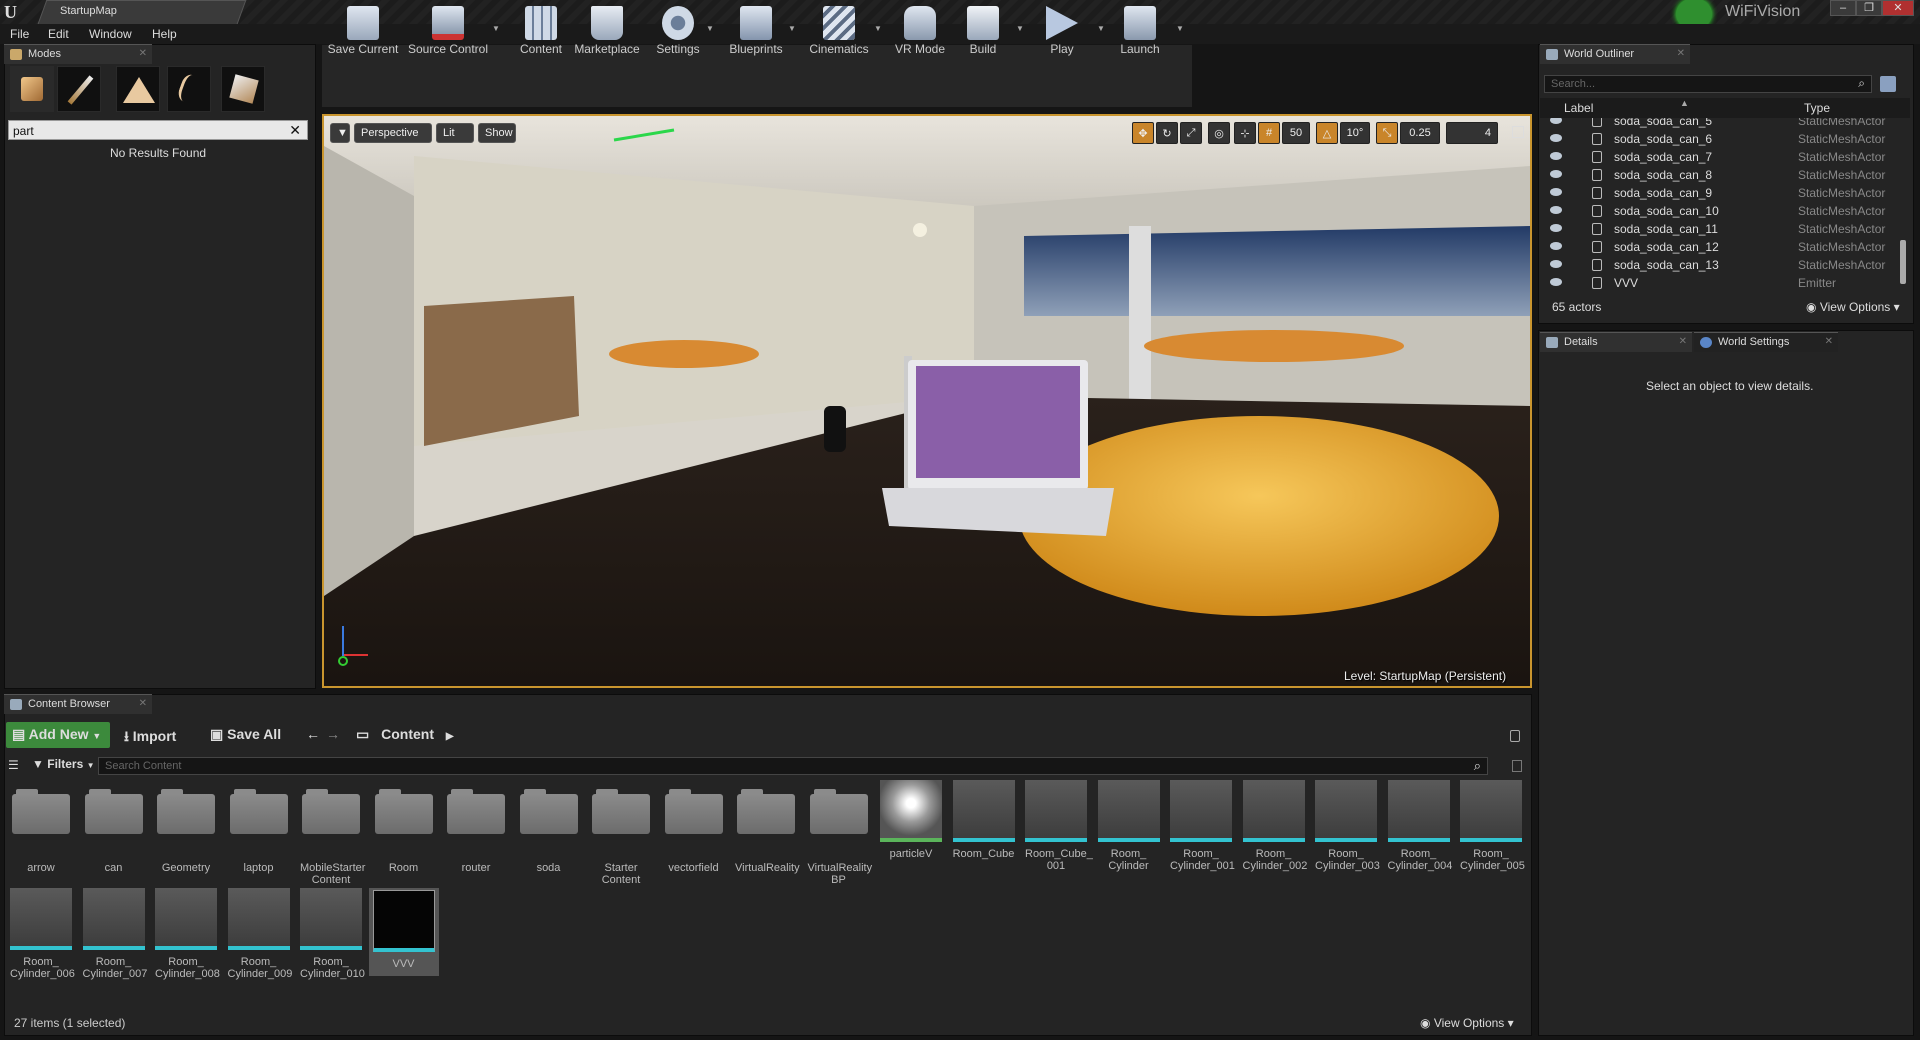 The image size is (1920, 1040). What do you see at coordinates (1719, 157) in the screenshot?
I see `outliner-row: soda_soda_can_7 StaticMeshActor` at bounding box center [1719, 157].